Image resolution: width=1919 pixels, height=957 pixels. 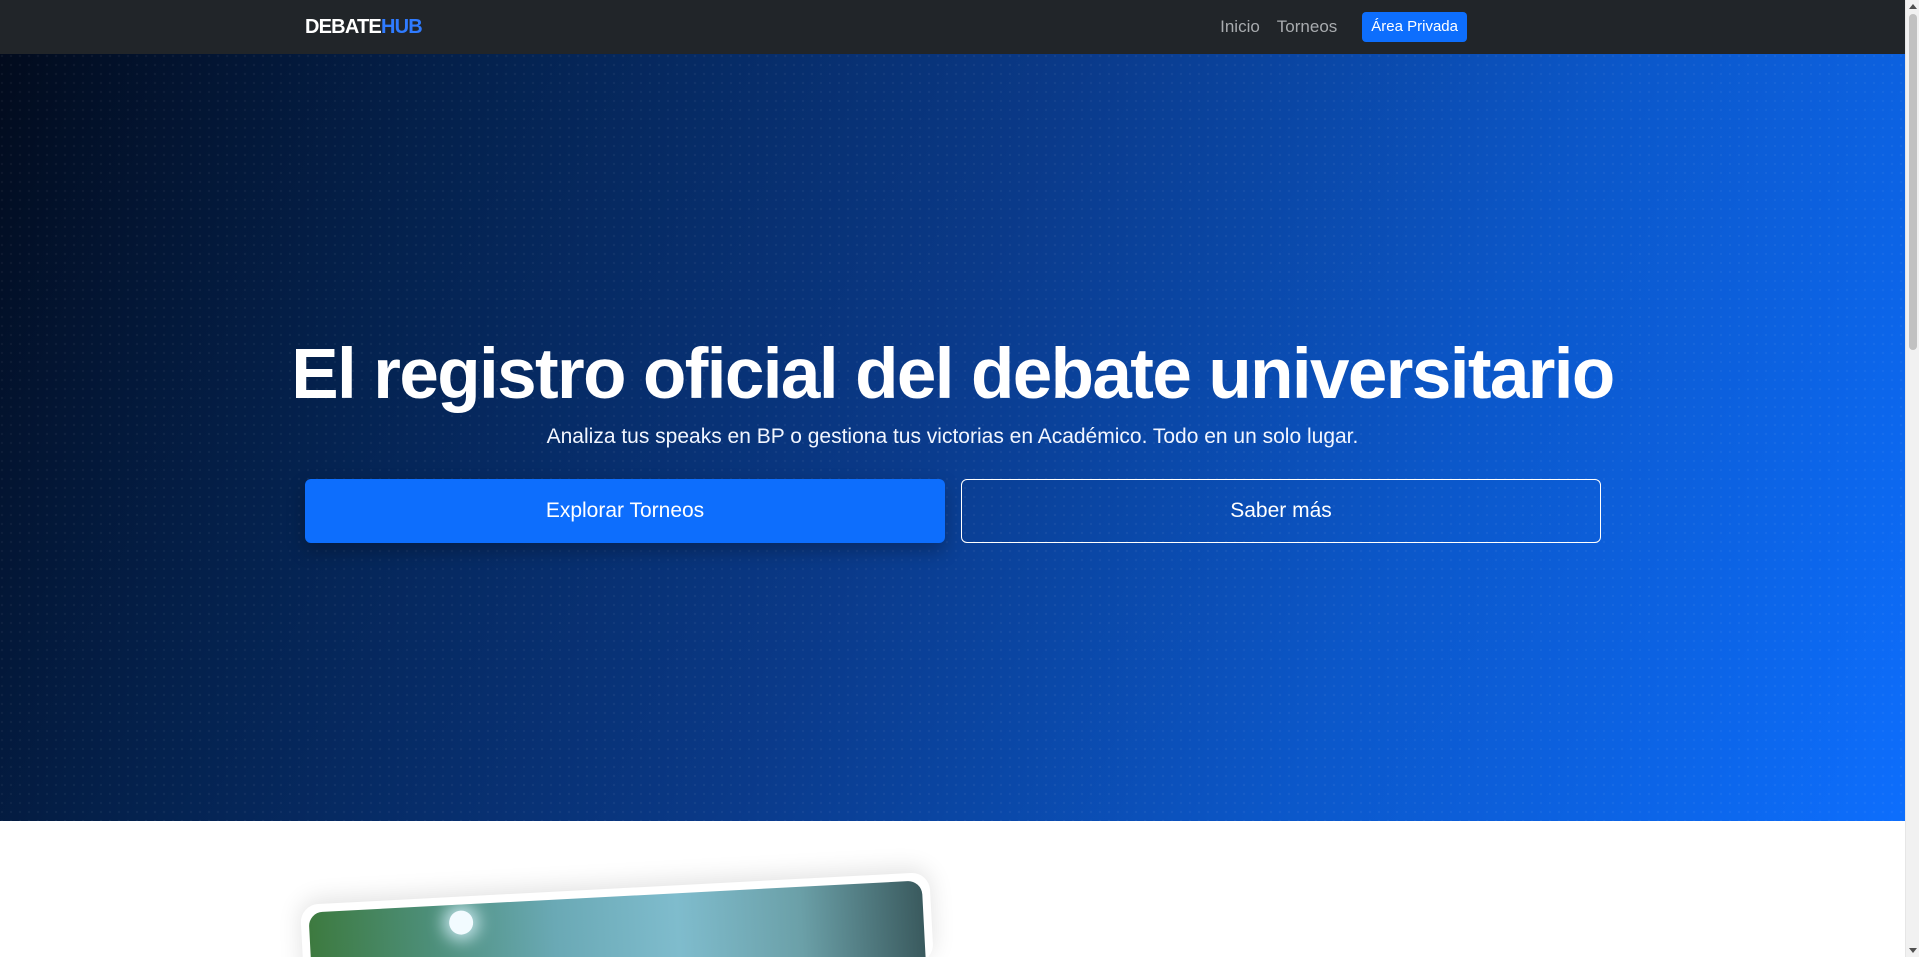 What do you see at coordinates (1343, 27) in the screenshot?
I see `nav-links: Inicio Torneos Área Privada` at bounding box center [1343, 27].